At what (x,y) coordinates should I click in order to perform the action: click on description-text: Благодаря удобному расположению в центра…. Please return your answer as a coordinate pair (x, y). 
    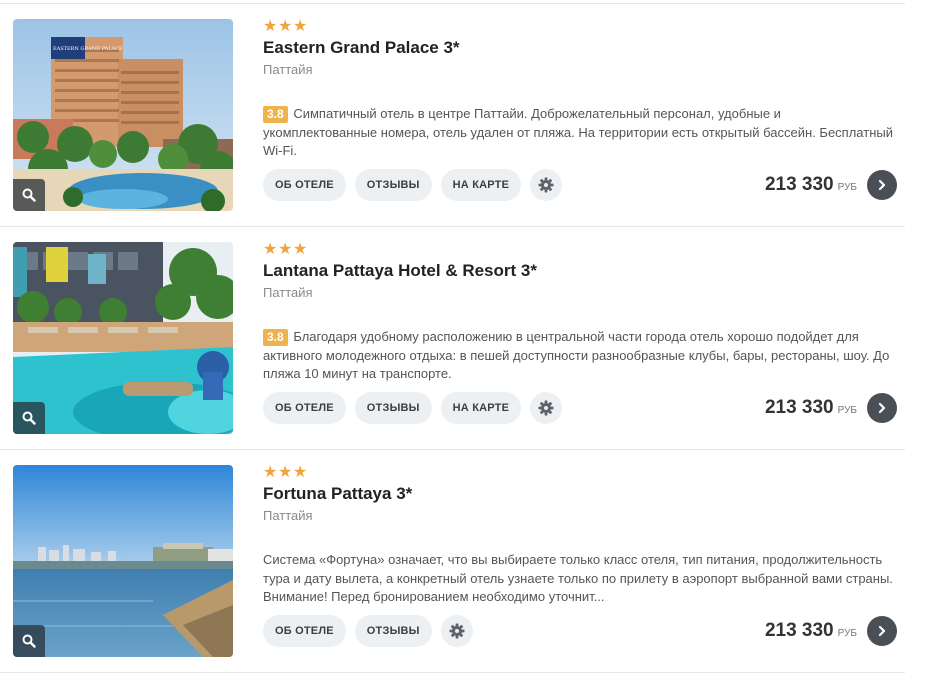
    Looking at the image, I should click on (576, 355).